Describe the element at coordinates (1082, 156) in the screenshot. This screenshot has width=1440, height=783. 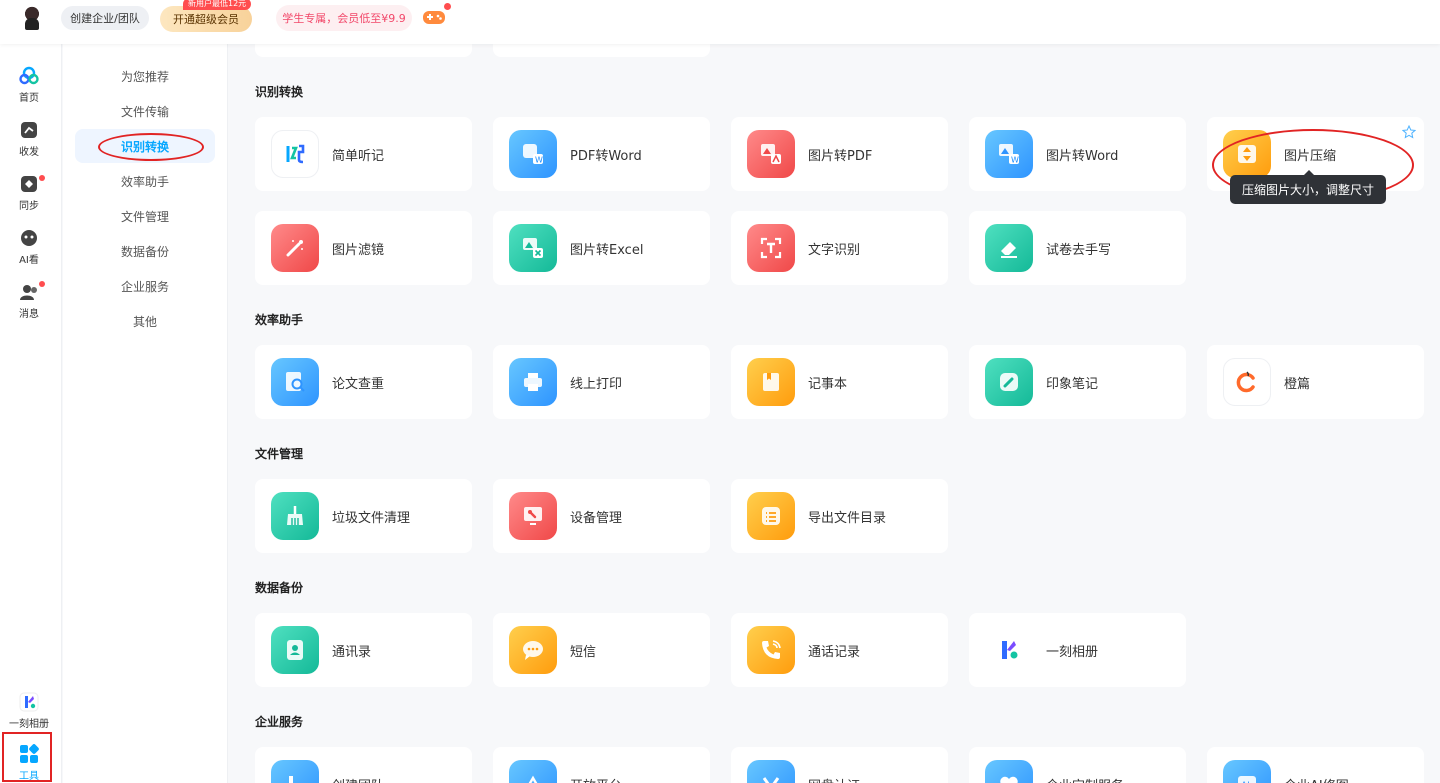
I see `tool-name: 图片转Word` at that location.